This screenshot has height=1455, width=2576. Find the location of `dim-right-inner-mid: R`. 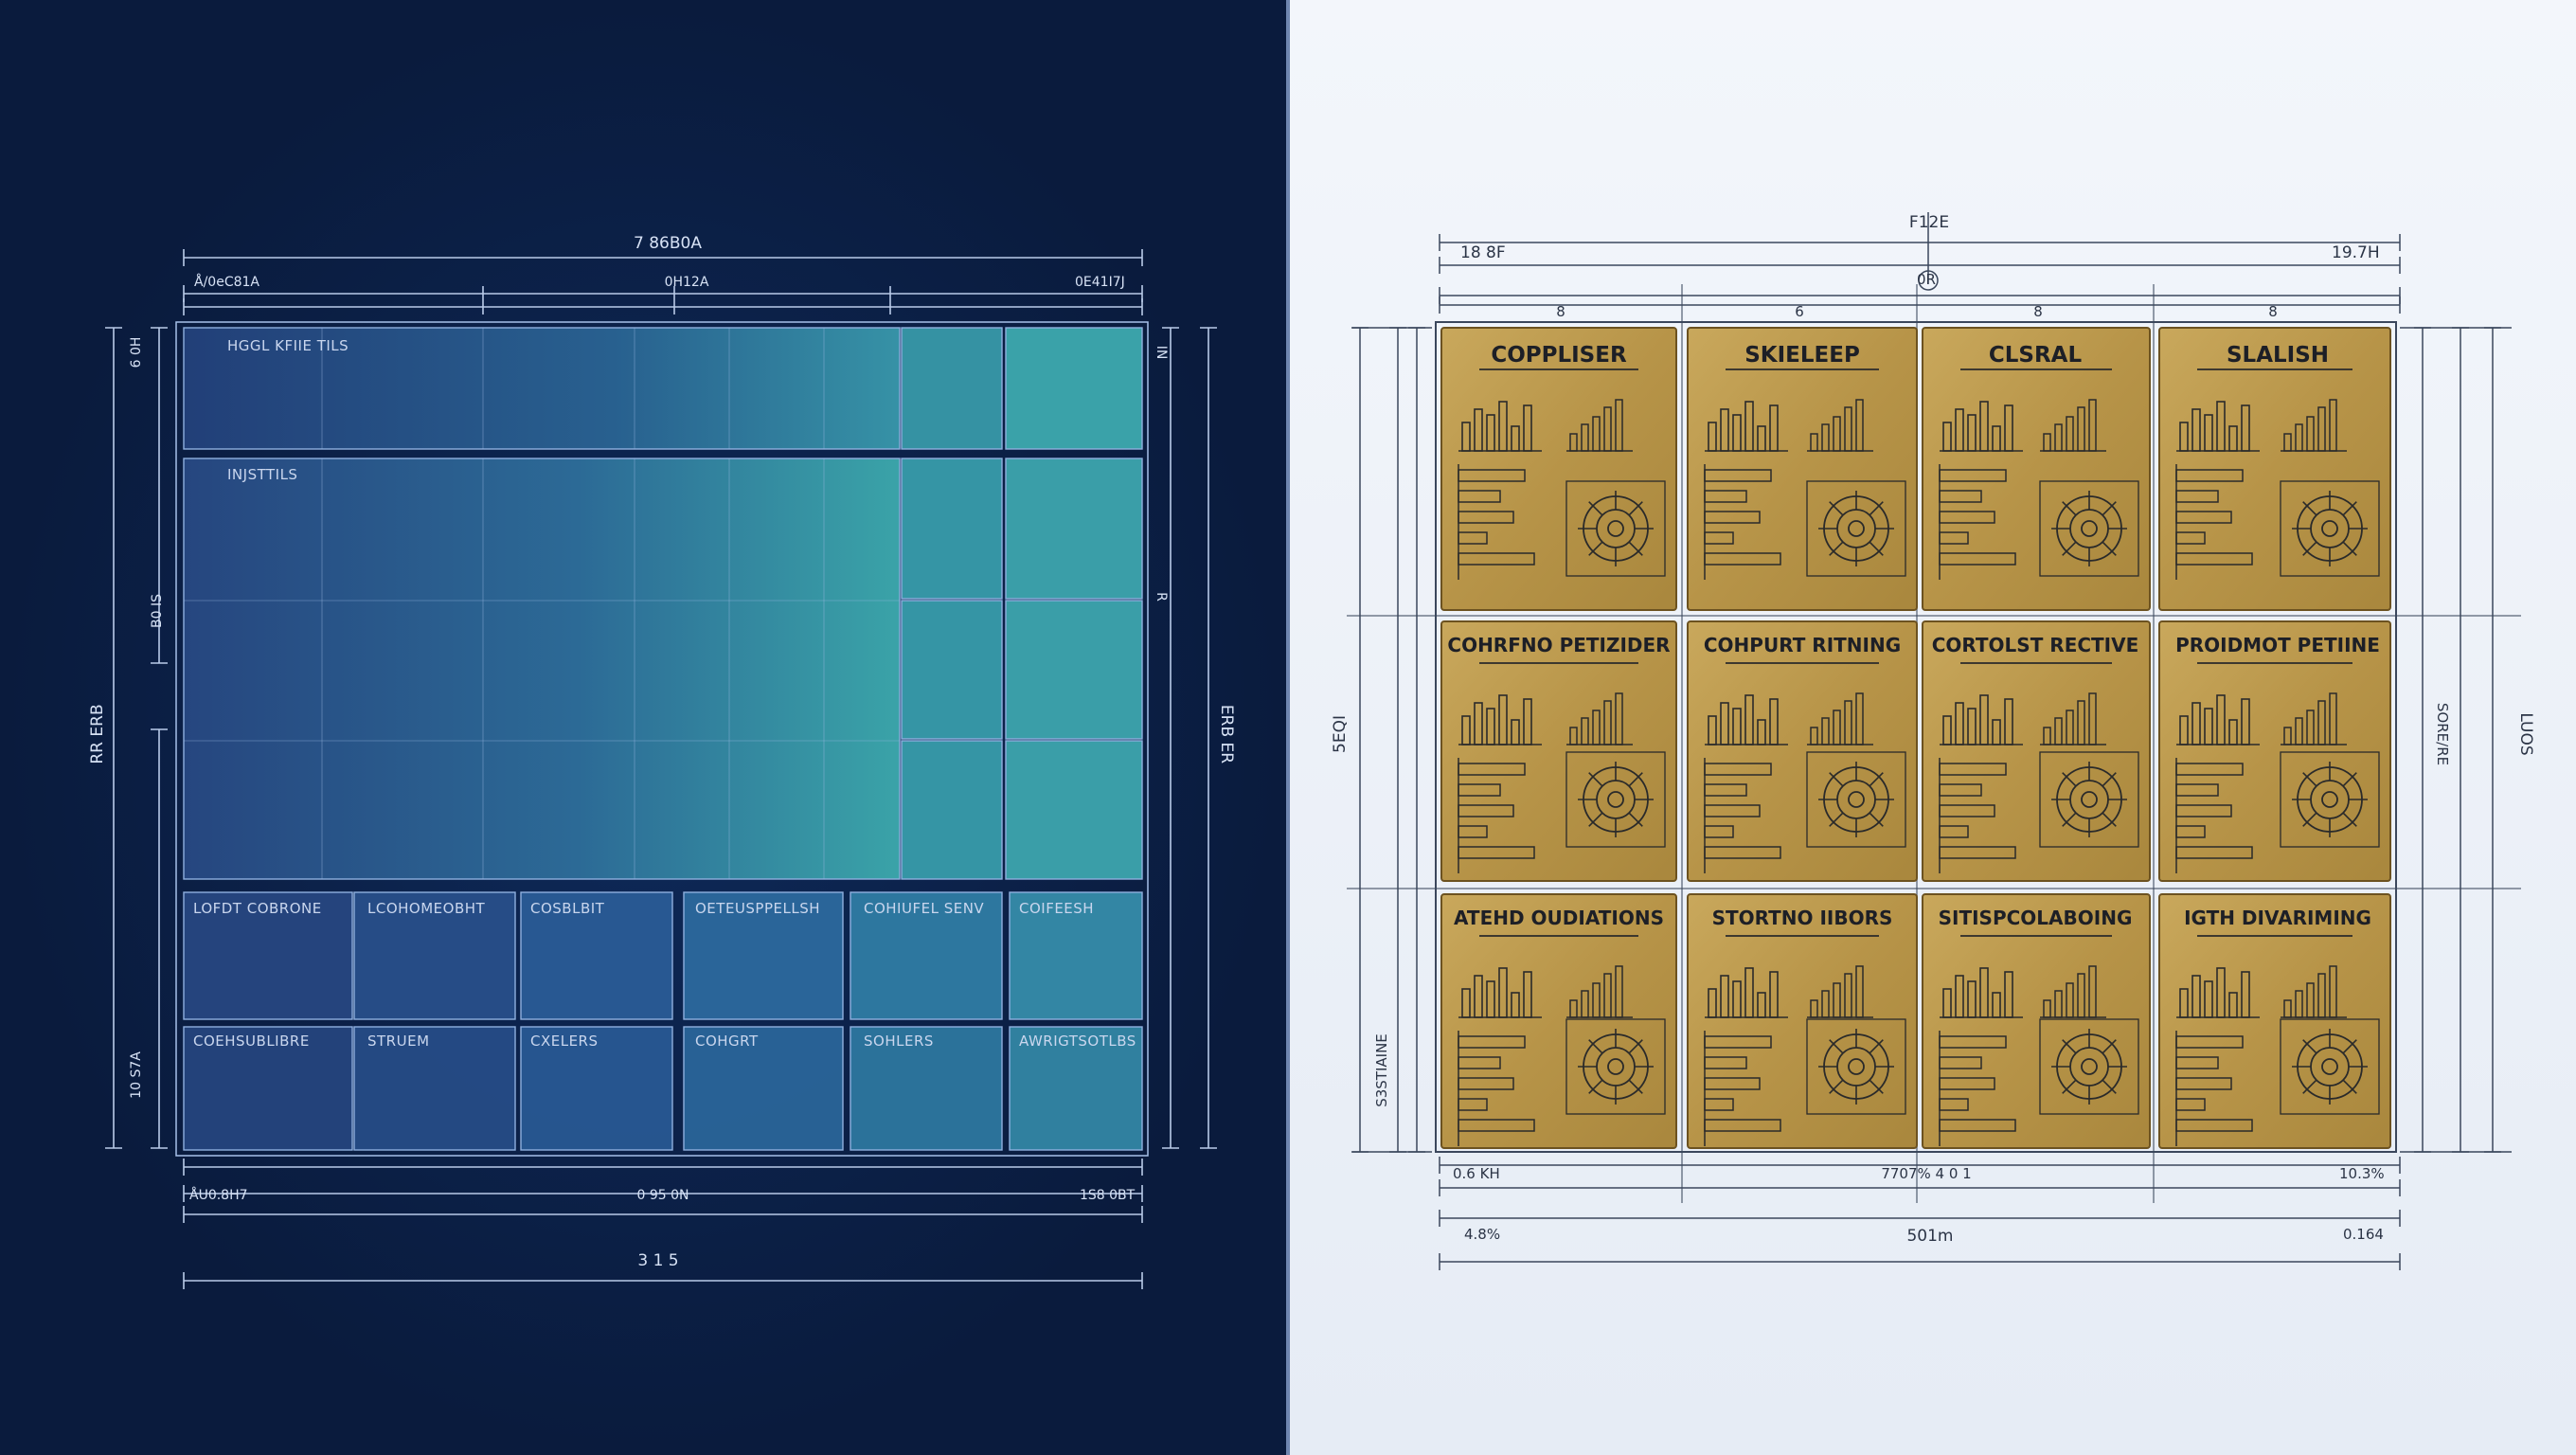

dim-right-inner-mid: R is located at coordinates (1161, 597).